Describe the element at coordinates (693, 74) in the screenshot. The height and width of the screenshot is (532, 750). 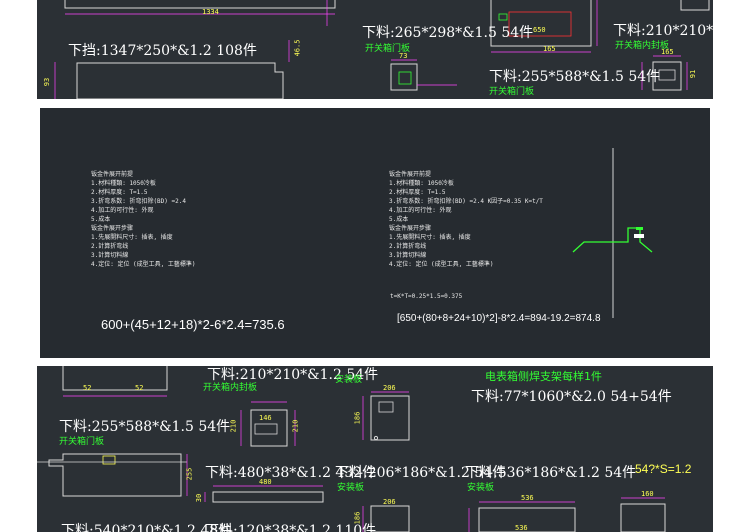
I see `dim-91: 91` at that location.